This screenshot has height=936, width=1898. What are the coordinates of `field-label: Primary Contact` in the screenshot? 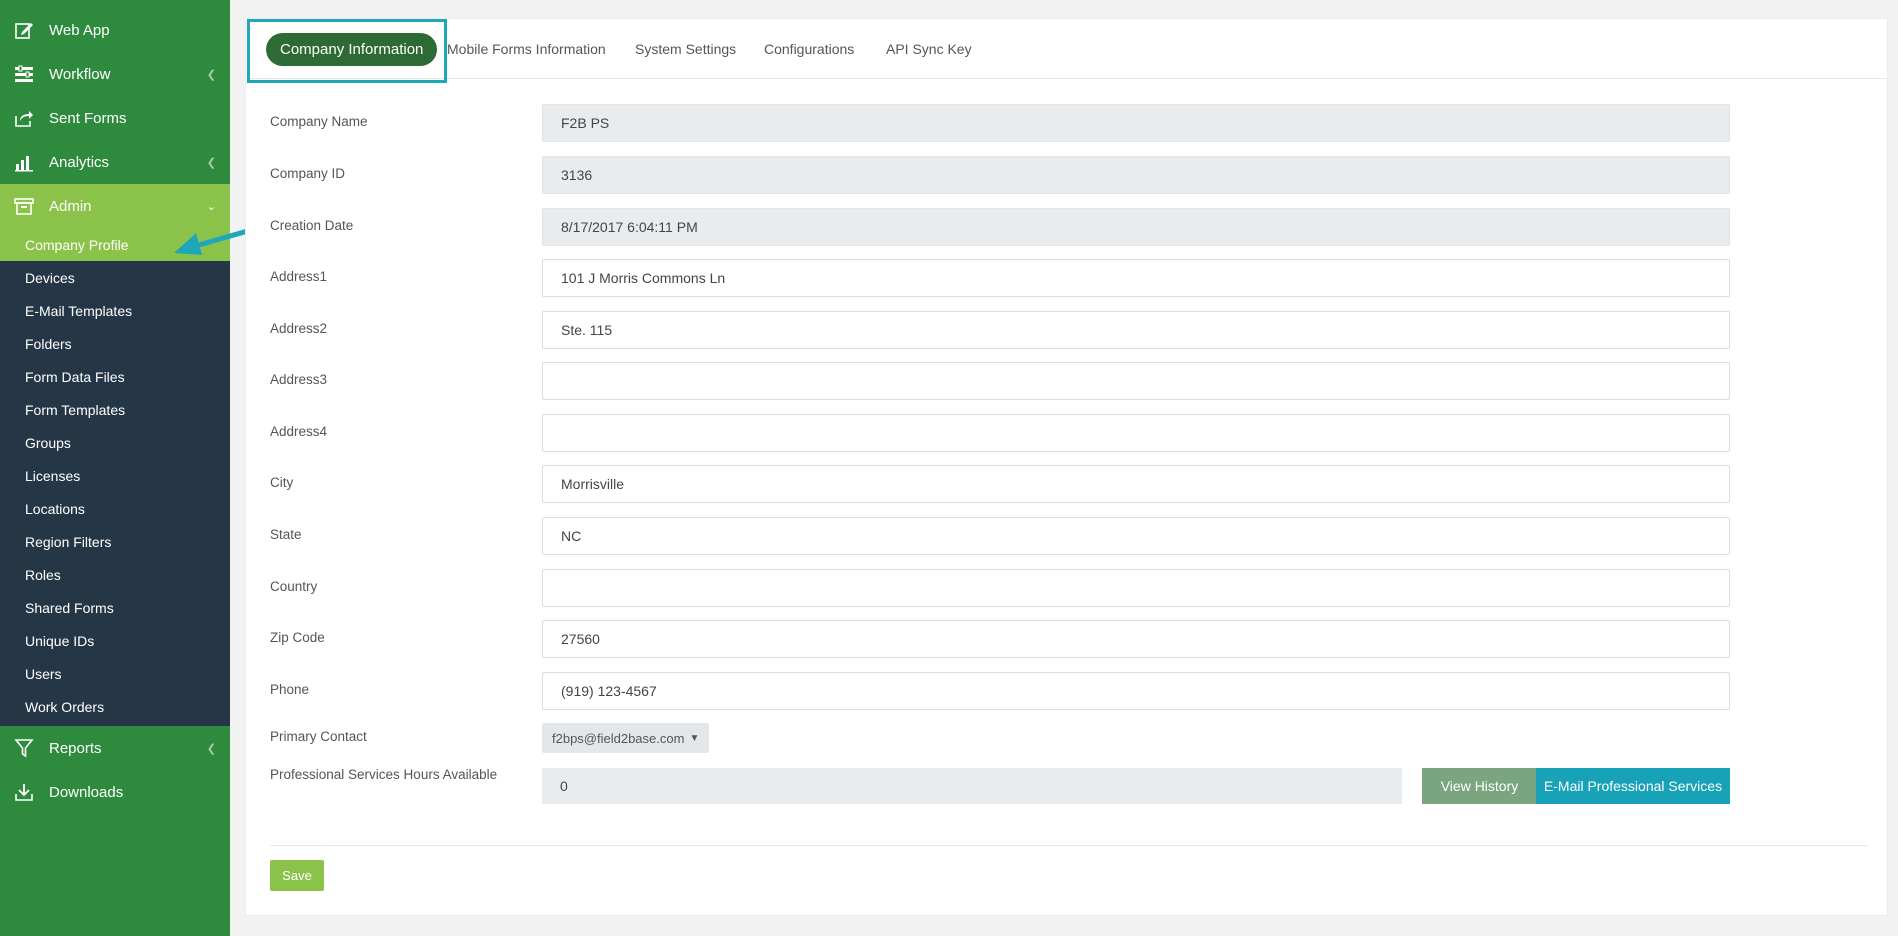 It's located at (318, 736).